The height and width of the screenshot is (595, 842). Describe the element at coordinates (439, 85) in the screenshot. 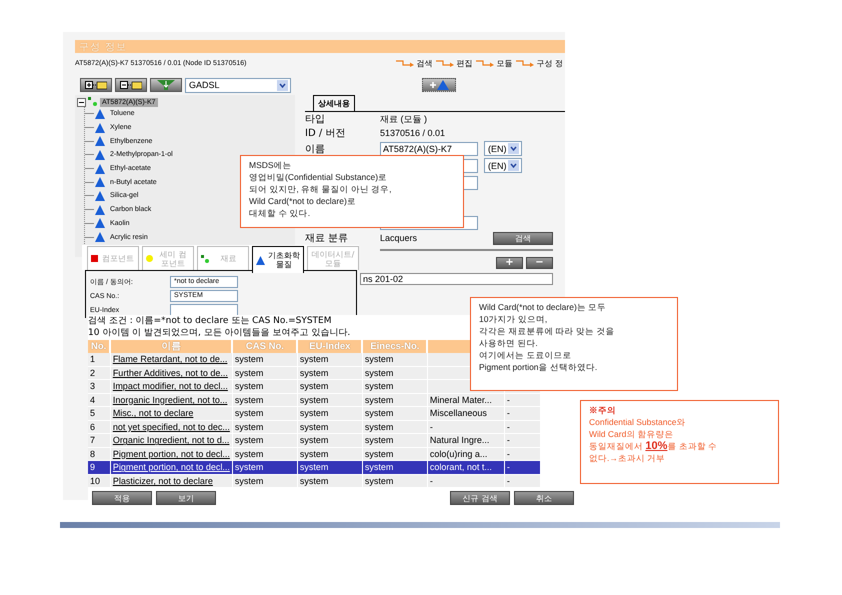

I see `add-substance-button` at that location.